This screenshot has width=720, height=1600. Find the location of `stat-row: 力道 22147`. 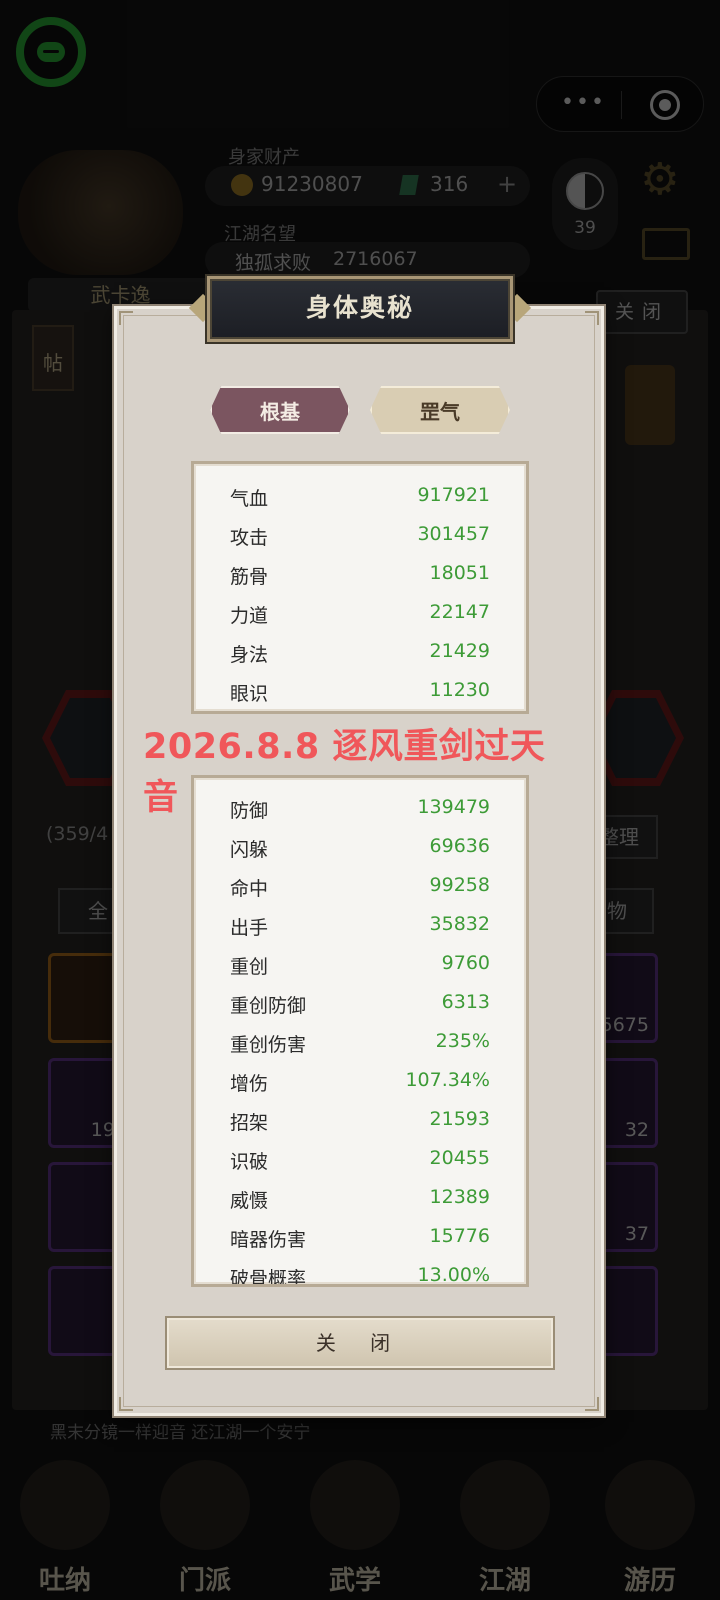

stat-row: 力道 22147 is located at coordinates (360, 612).